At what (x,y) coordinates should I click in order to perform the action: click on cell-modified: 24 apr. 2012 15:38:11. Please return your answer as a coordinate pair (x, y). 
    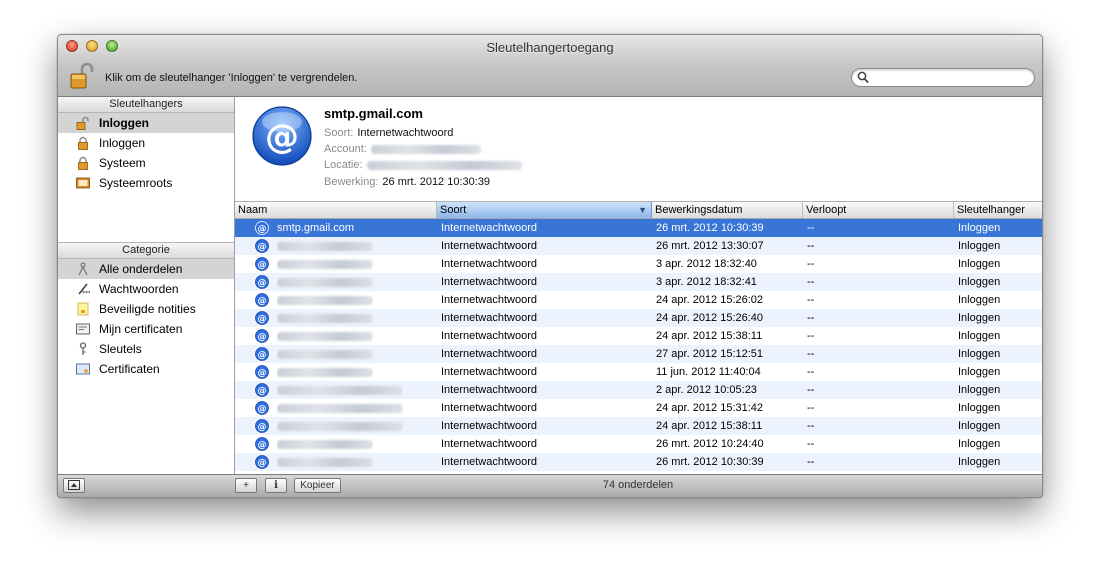
    Looking at the image, I should click on (709, 426).